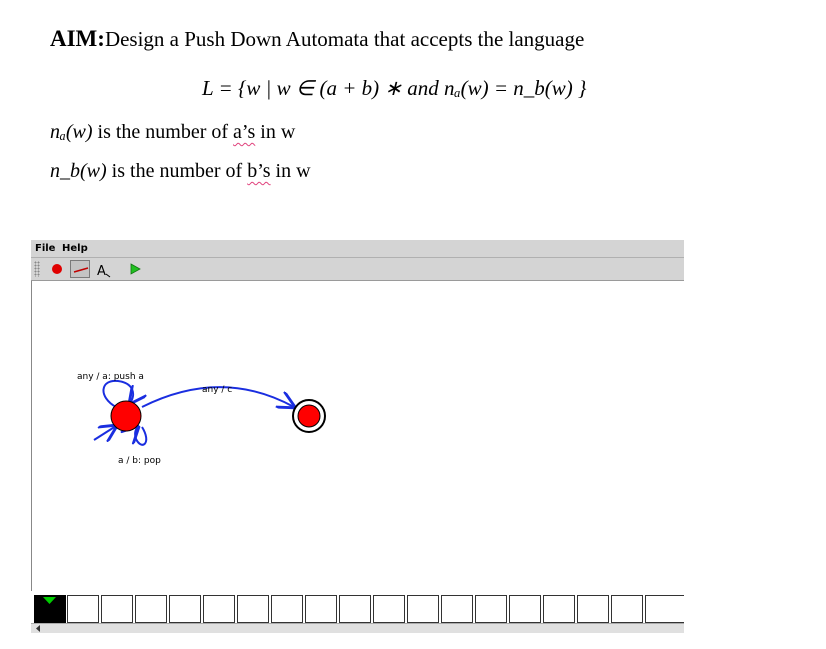 The image size is (826, 649). Describe the element at coordinates (45, 248) in the screenshot. I see `menu-file: File` at that location.